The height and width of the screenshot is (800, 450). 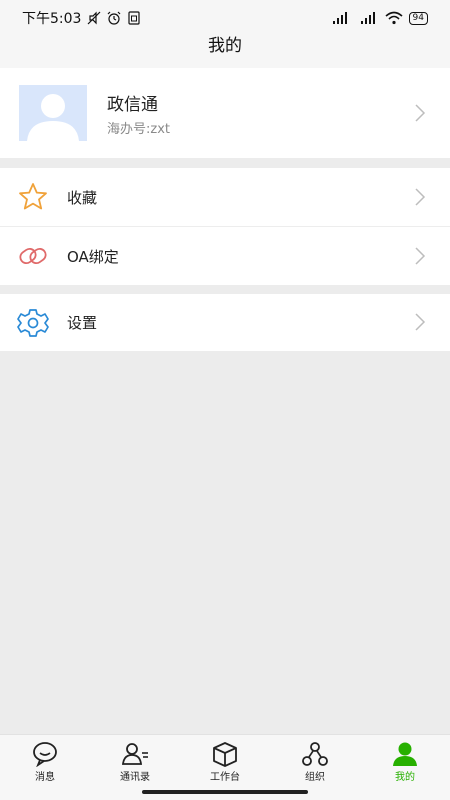 What do you see at coordinates (225, 256) in the screenshot?
I see `menu-item-oa-bind: OA绑定` at bounding box center [225, 256].